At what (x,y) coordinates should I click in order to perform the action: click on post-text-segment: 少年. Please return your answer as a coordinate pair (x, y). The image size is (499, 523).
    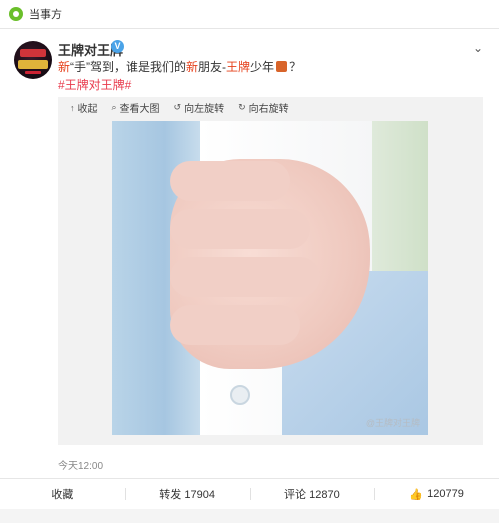
    Looking at the image, I should click on (262, 67).